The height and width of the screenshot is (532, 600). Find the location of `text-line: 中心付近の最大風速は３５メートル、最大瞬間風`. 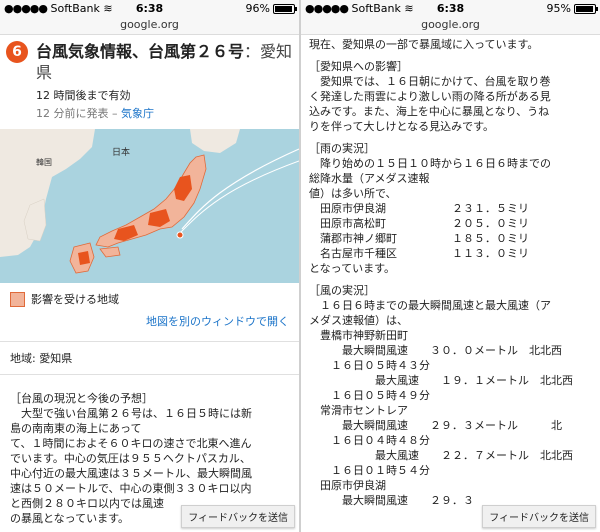

text-line: 中心付近の最大風速は３５メートル、最大瞬間風 is located at coordinates (131, 473).